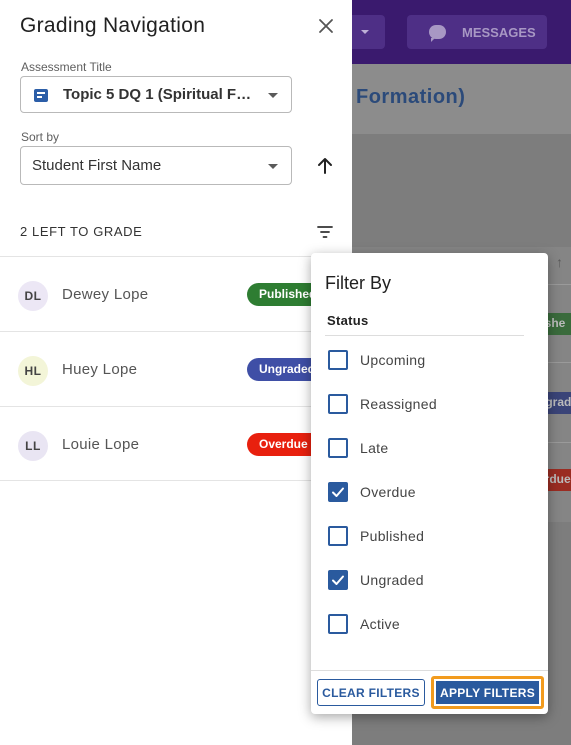 The height and width of the screenshot is (745, 571). What do you see at coordinates (427, 625) in the screenshot?
I see `filter-option-active: Active` at bounding box center [427, 625].